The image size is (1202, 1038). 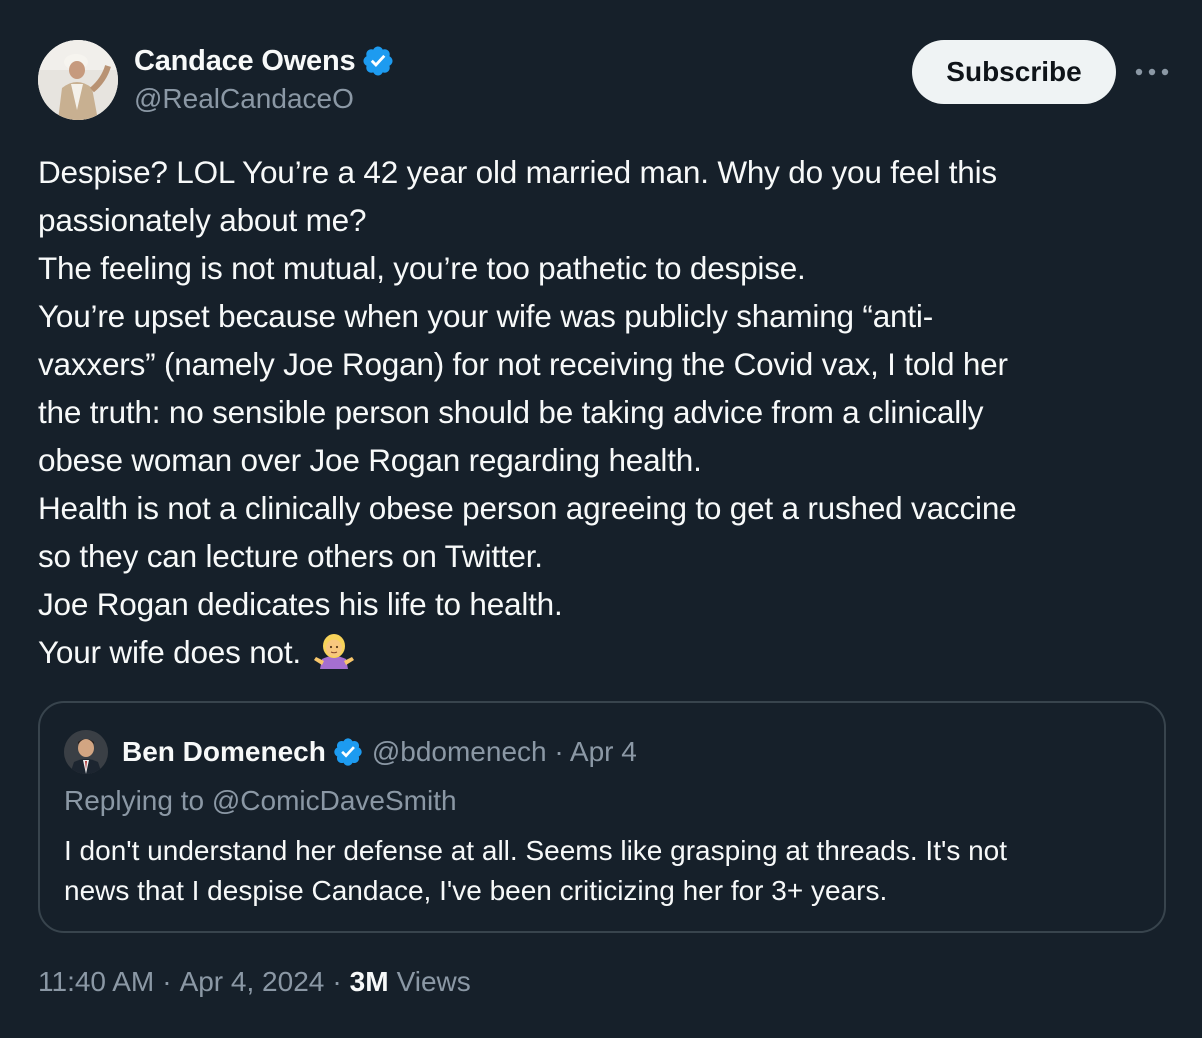 I want to click on tweet-line: so they can lecture others on Twitter., so click(x=290, y=556).